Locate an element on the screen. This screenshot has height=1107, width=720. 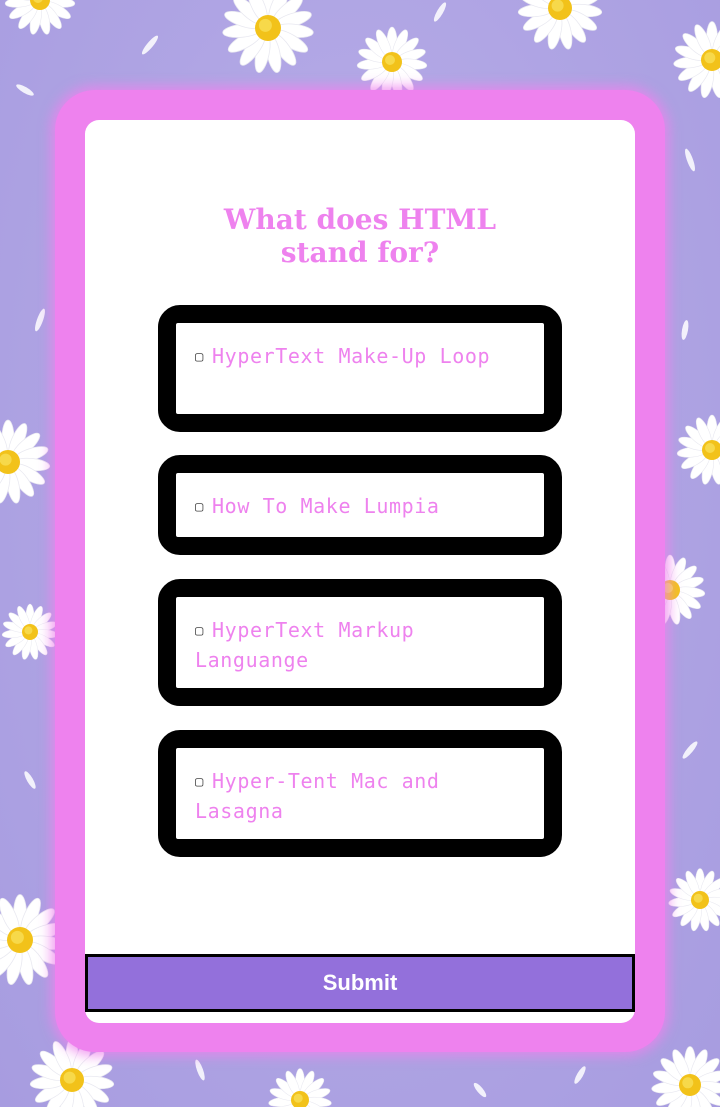
answer-option-content: ▢ HyperText Make-Up Loop is located at coordinates (360, 368).